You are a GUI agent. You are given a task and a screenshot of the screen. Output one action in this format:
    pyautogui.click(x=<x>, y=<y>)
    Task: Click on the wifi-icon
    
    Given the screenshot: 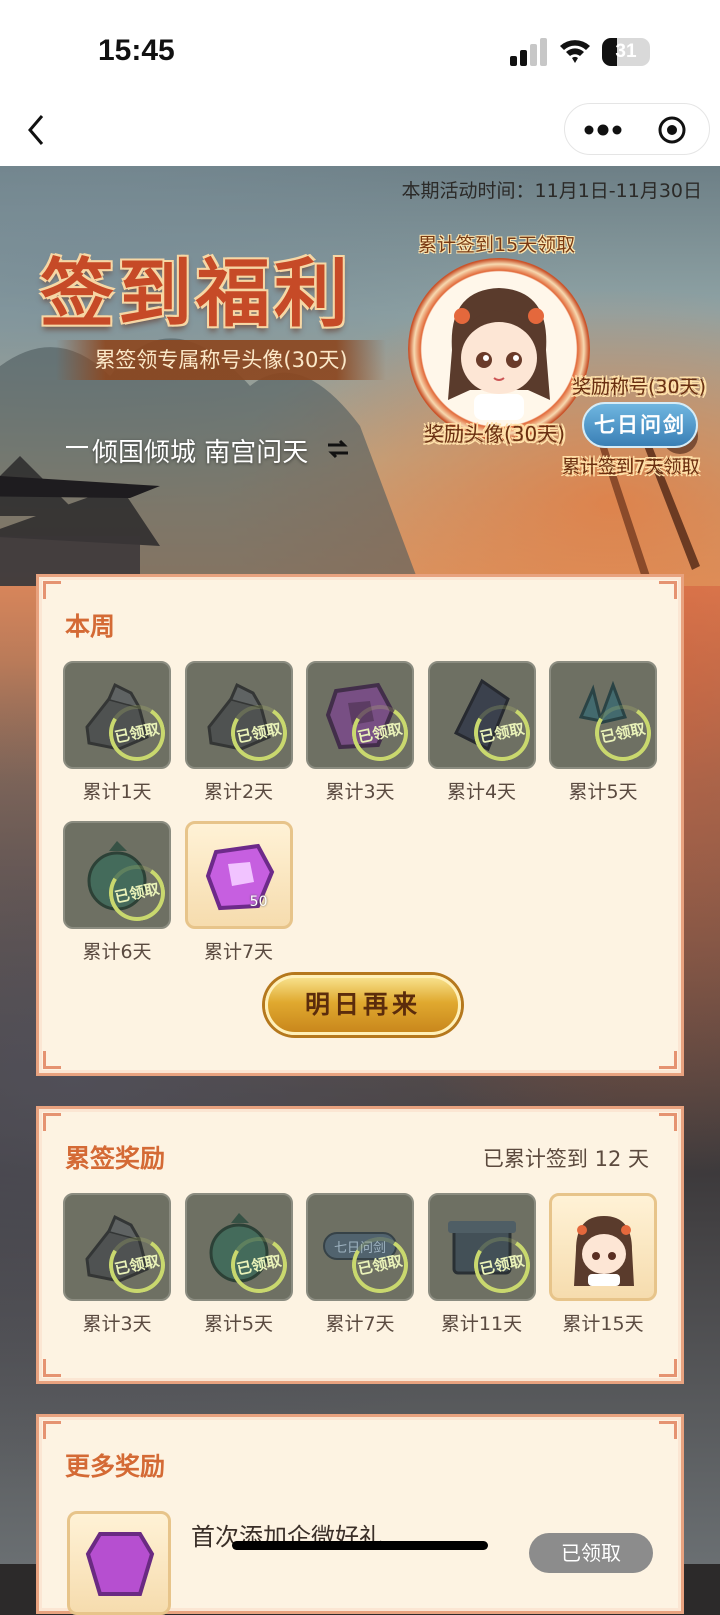 What is the action you would take?
    pyautogui.click(x=575, y=51)
    